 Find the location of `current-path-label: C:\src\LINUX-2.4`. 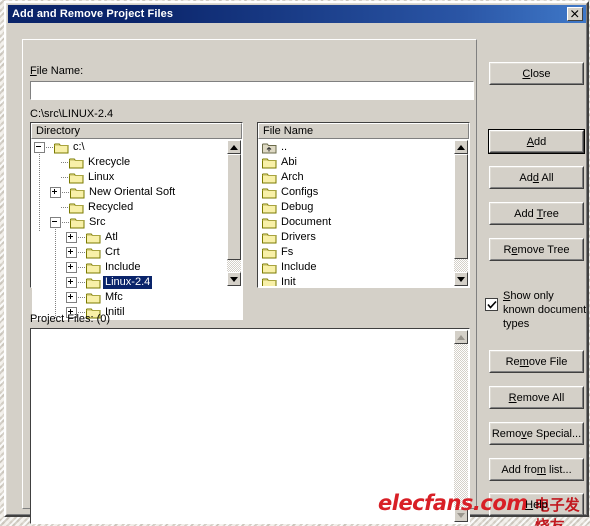

current-path-label: C:\src\LINUX-2.4 is located at coordinates (72, 114).